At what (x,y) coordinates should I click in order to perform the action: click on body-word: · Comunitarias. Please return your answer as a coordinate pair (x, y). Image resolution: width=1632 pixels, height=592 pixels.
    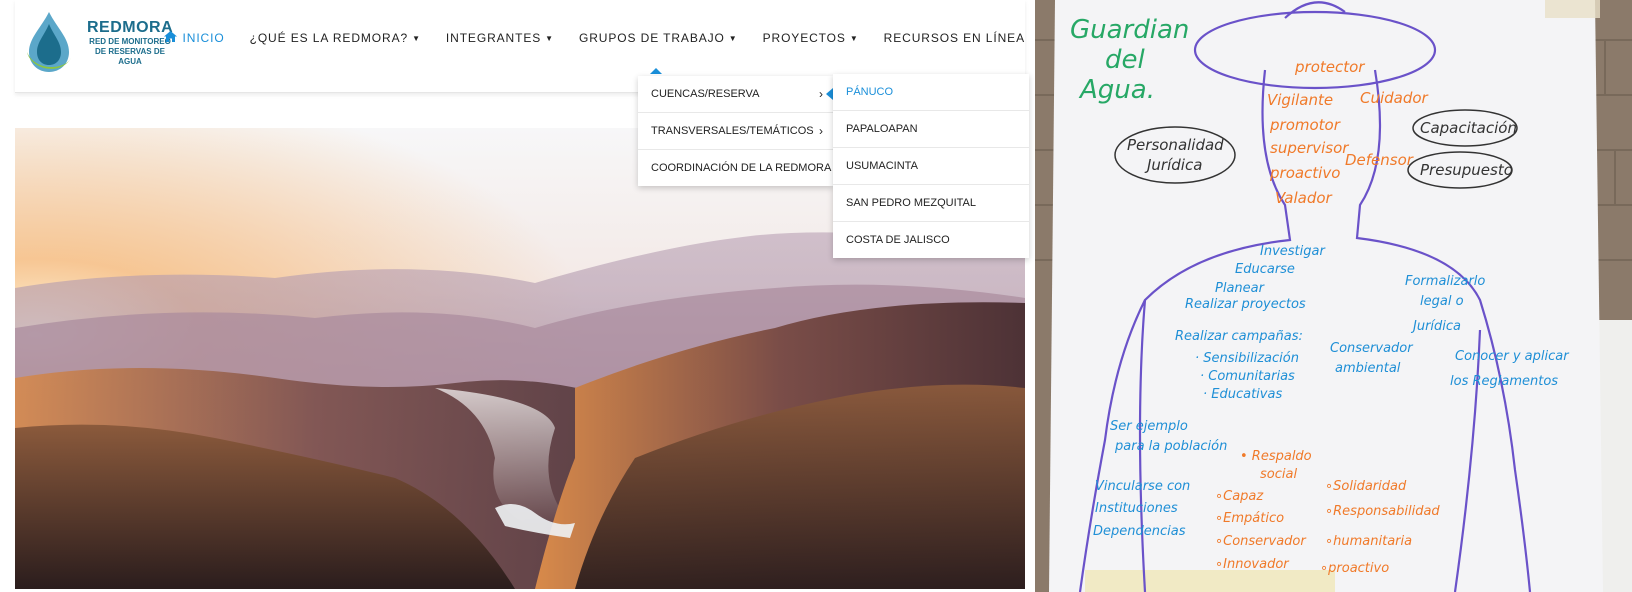
    Looking at the image, I should click on (1247, 376).